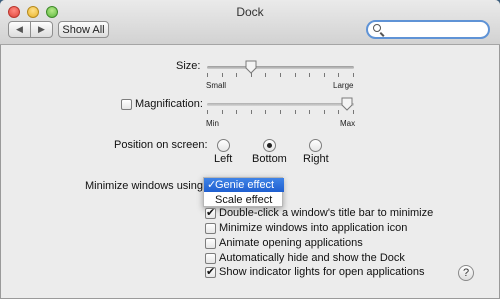 This screenshot has height=299, width=500. Describe the element at coordinates (41, 29) in the screenshot. I see `forward-arrow-icon: ▶` at that location.